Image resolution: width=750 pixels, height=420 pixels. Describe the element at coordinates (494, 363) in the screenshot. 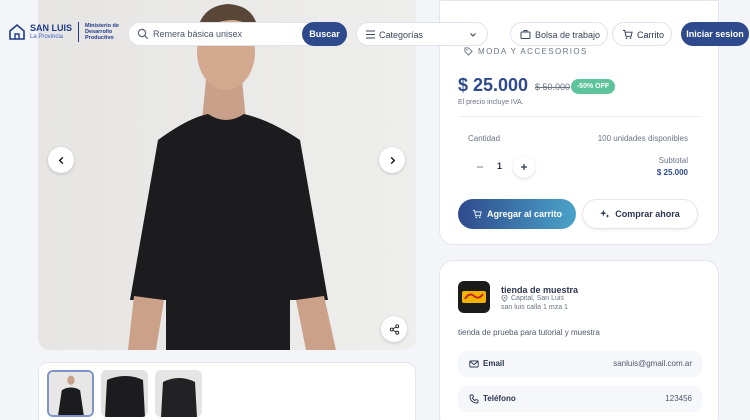

I see `email-label: Email` at that location.